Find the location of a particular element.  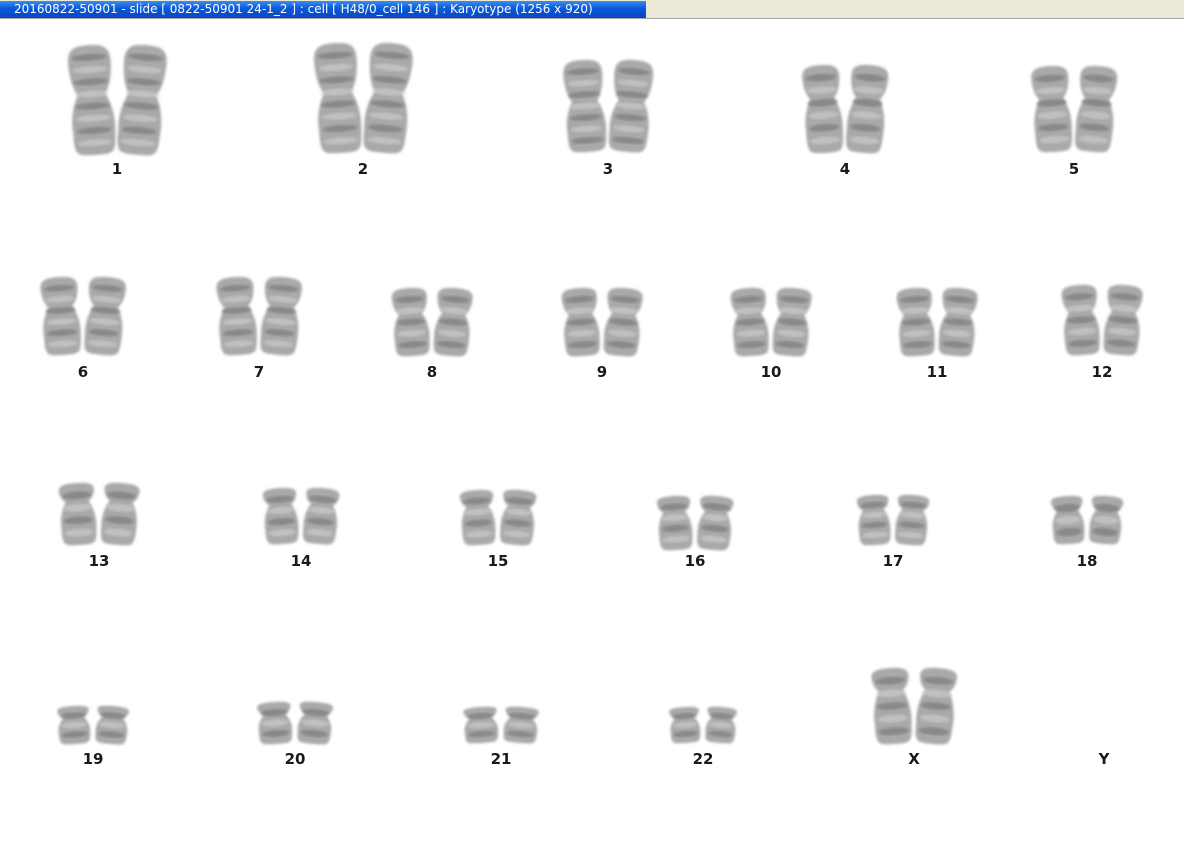

chromosome-20-a is located at coordinates (275, 723).